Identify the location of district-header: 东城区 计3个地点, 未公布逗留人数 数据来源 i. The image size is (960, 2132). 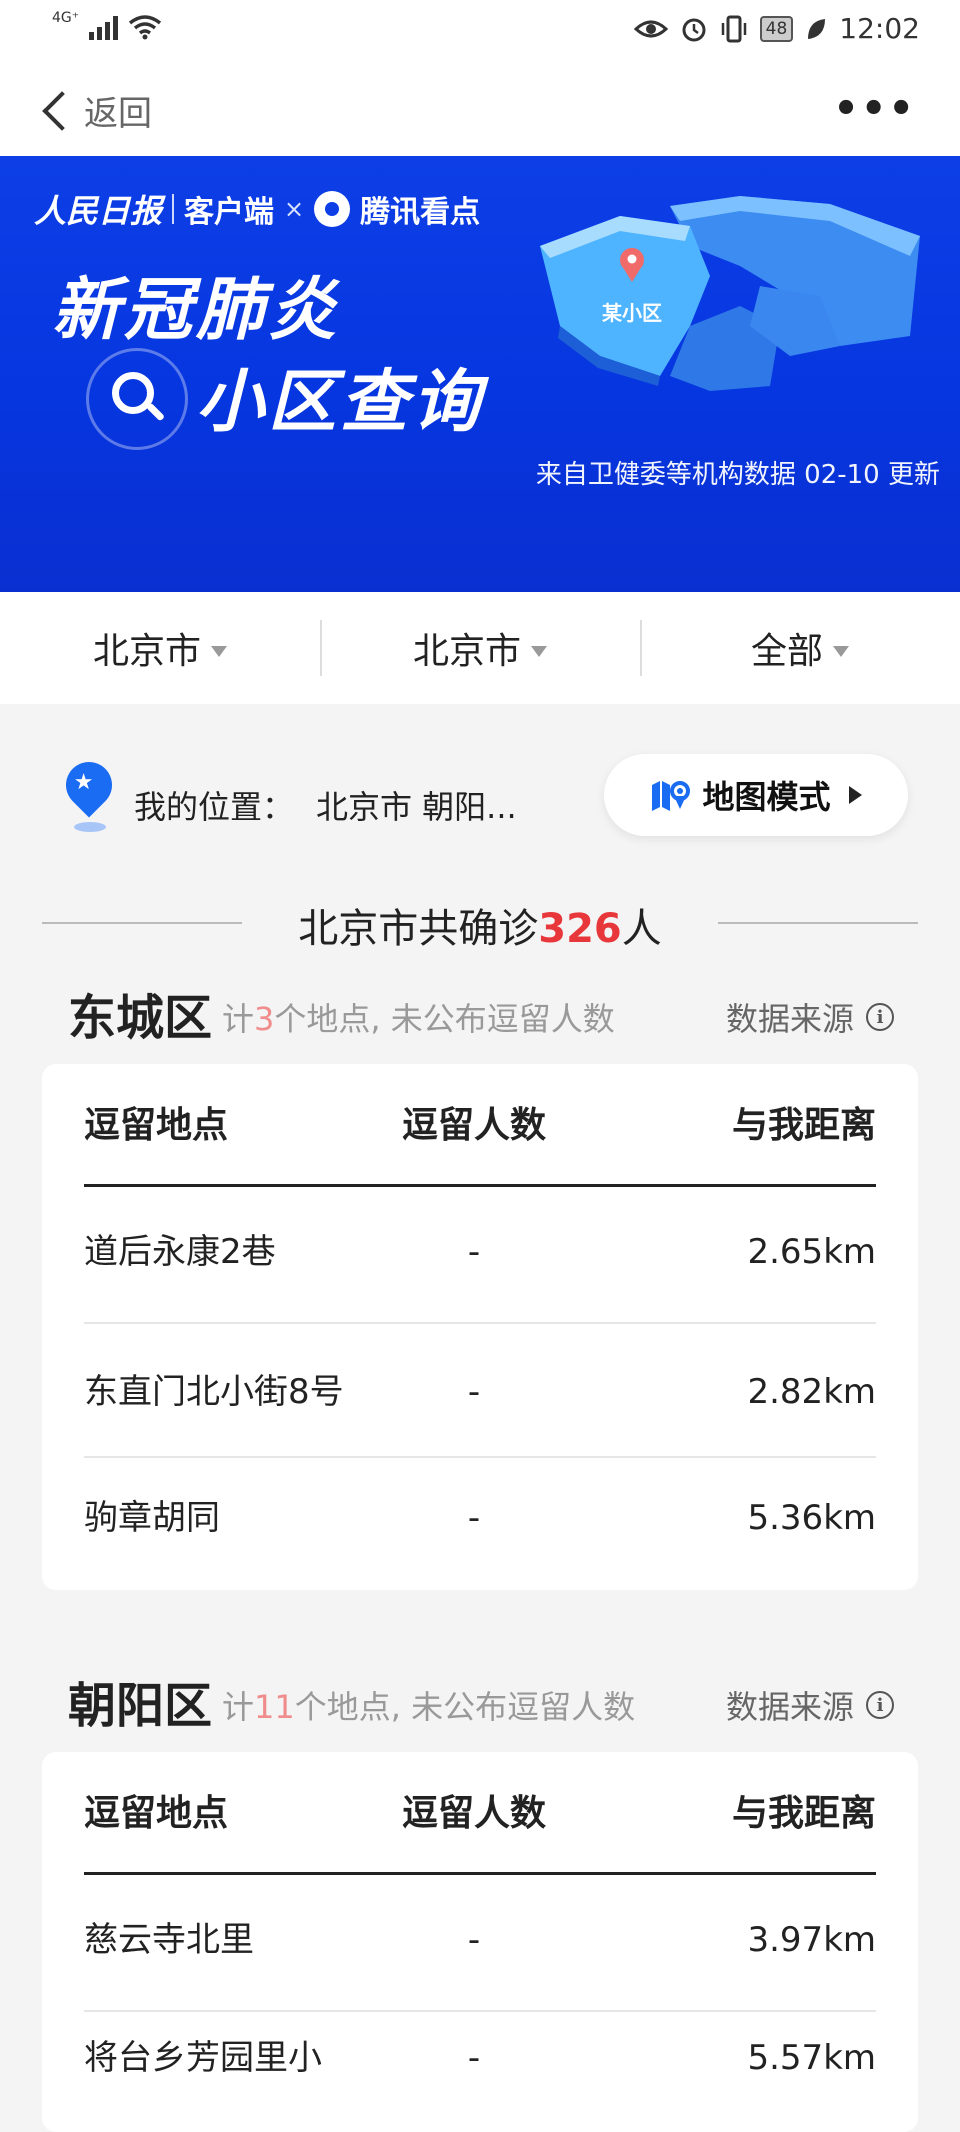
(498, 1013).